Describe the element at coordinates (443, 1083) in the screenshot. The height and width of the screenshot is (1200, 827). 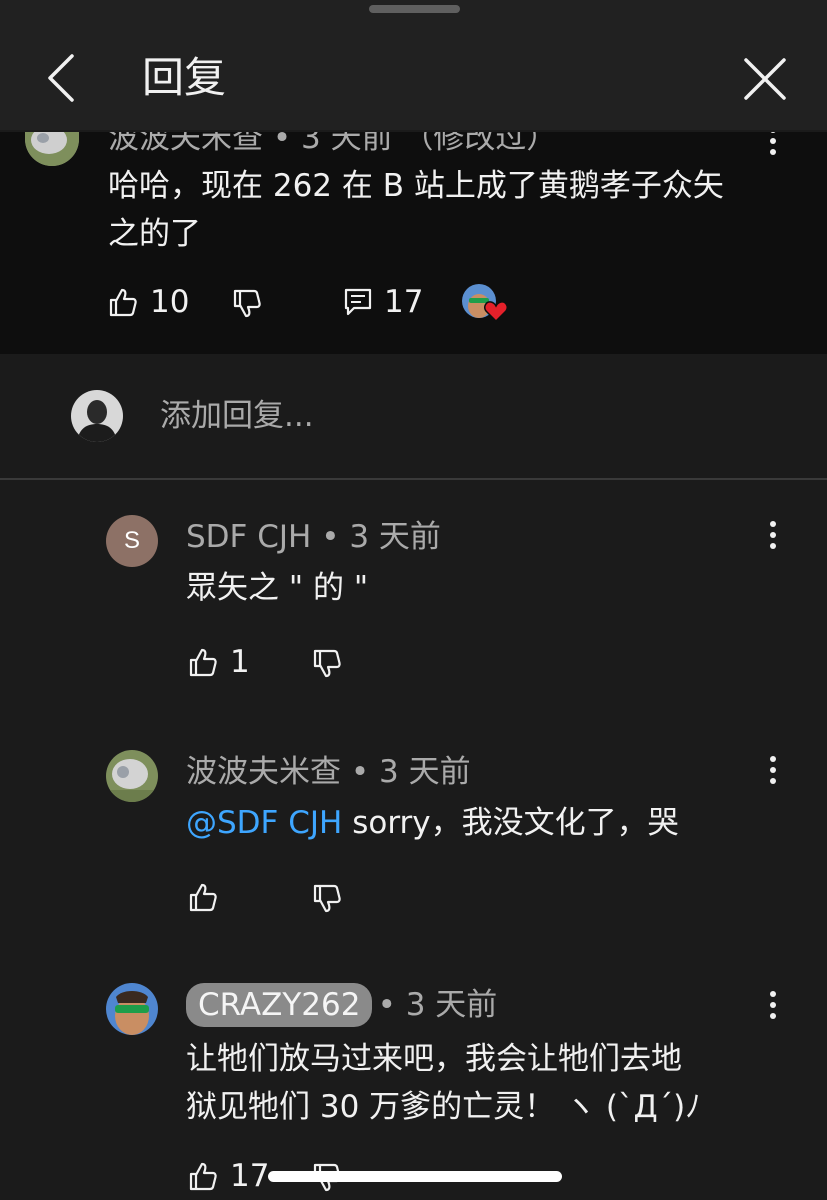
I see `comment-text: 让牠们放马过来吧，我会让牠们去地 狱见牠们 30 万爹的亡灵！ ヽ (`Д´)ﾉ` at that location.